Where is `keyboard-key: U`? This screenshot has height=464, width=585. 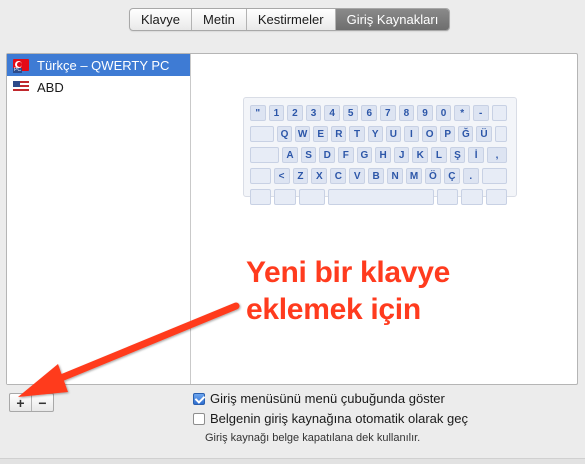
keyboard-key: U is located at coordinates (393, 134).